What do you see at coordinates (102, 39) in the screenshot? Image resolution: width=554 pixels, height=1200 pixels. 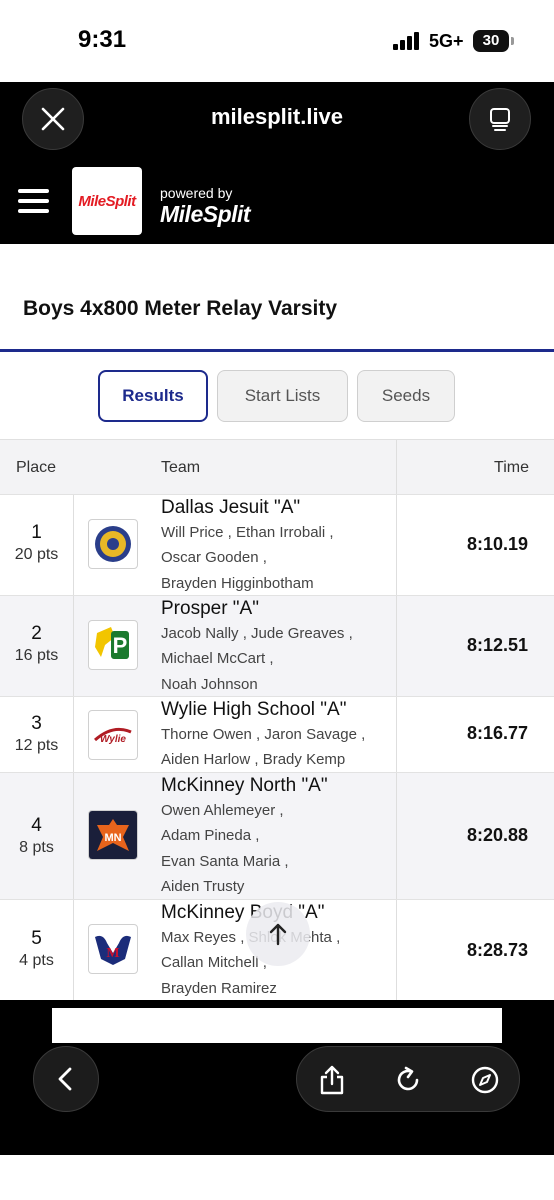 I see `status-time: 9:31` at bounding box center [102, 39].